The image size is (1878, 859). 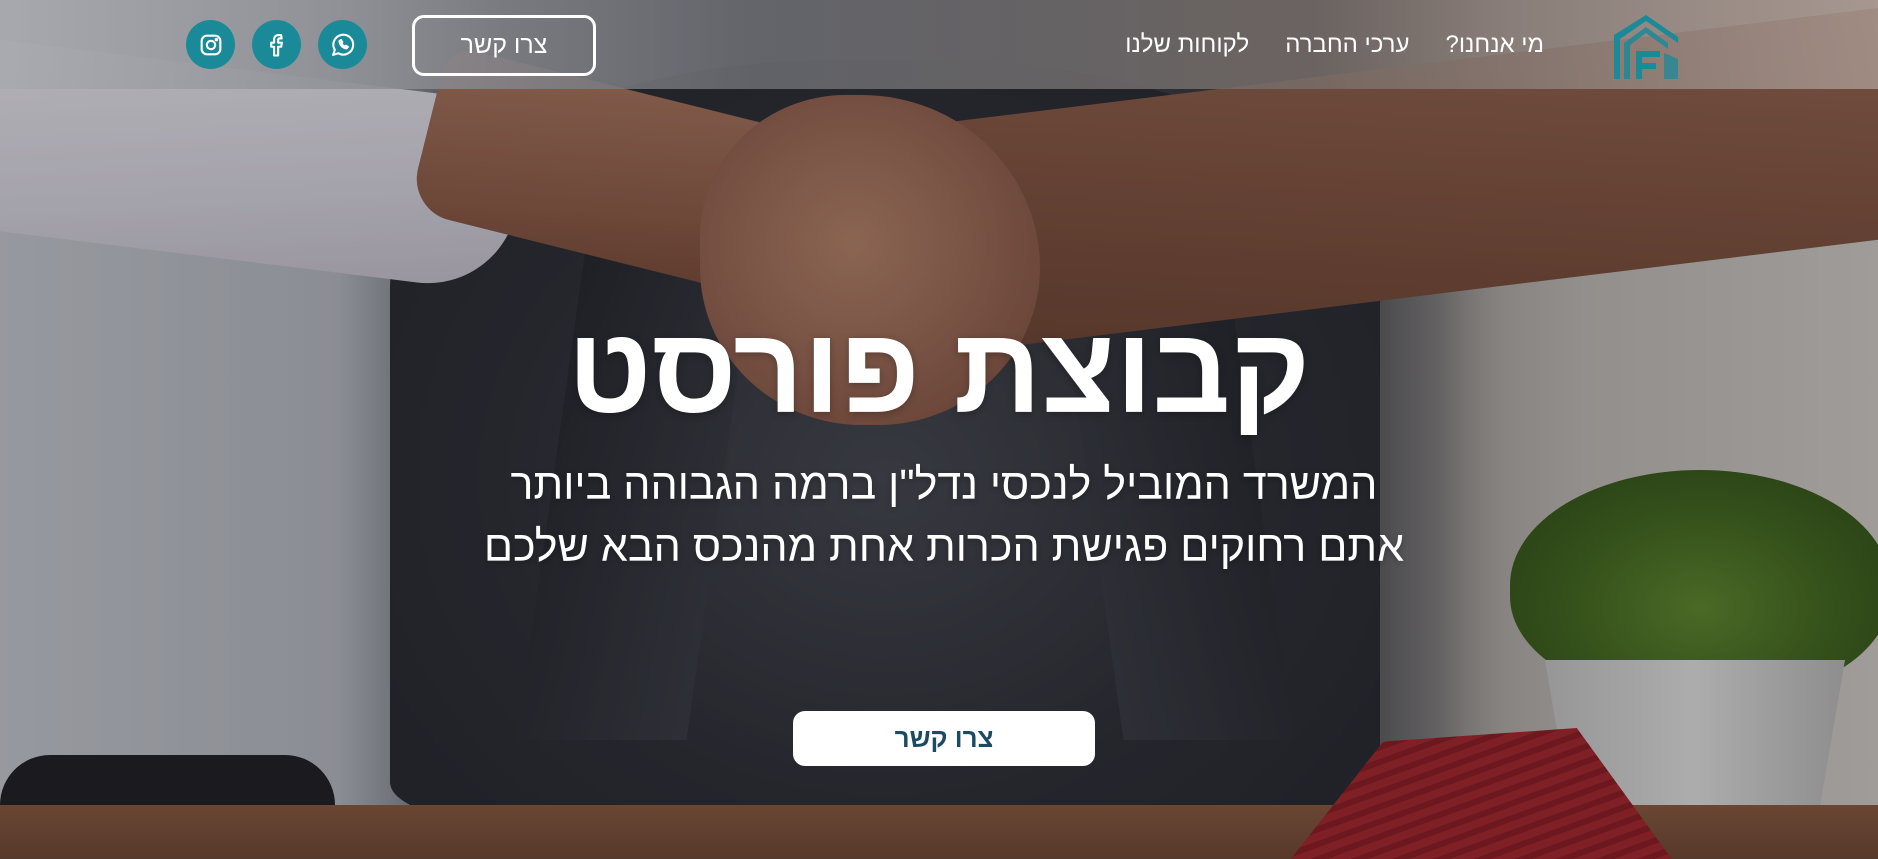 What do you see at coordinates (210, 44) in the screenshot?
I see `instagram-icon` at bounding box center [210, 44].